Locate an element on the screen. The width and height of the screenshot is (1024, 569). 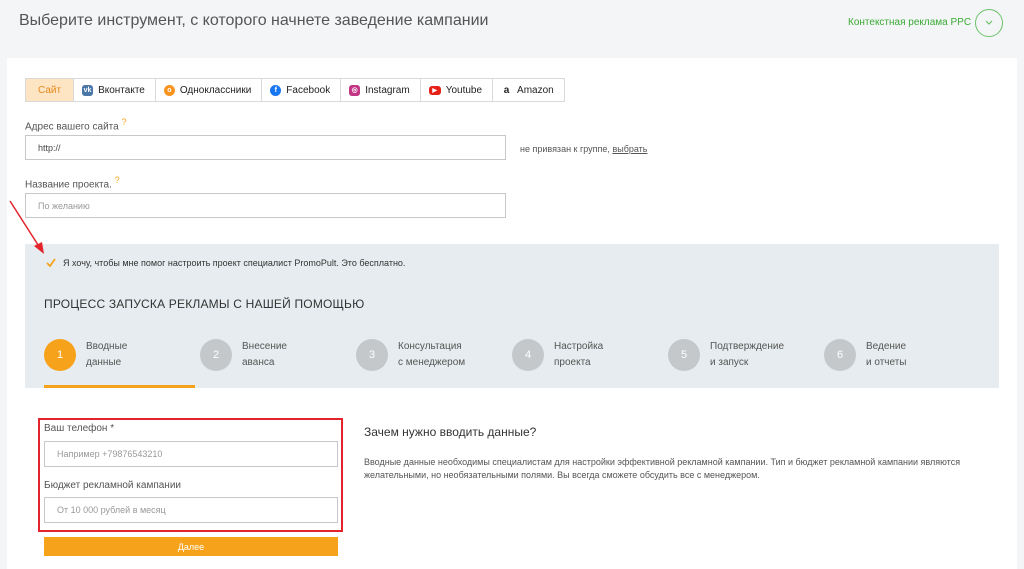
step-label: Настройка проекта is located at coordinates (579, 354).